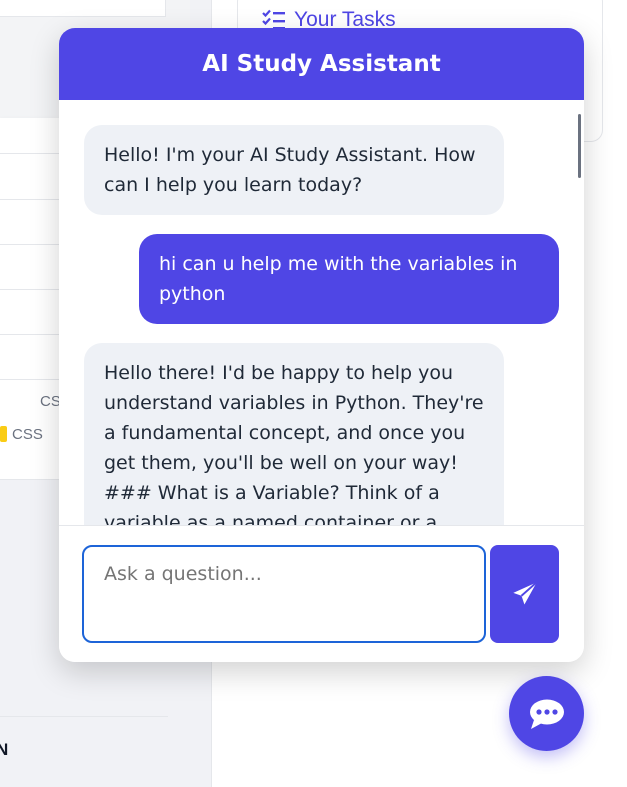 This screenshot has height=787, width=627. I want to click on chat-toggle-button, so click(546, 713).